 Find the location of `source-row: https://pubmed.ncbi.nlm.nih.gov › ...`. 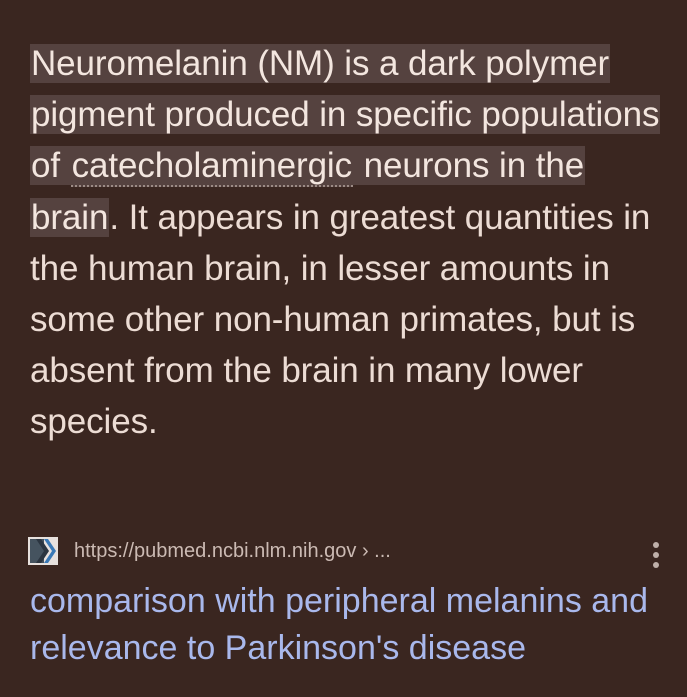

source-row: https://pubmed.ncbi.nlm.nih.gov › ... is located at coordinates (345, 552).